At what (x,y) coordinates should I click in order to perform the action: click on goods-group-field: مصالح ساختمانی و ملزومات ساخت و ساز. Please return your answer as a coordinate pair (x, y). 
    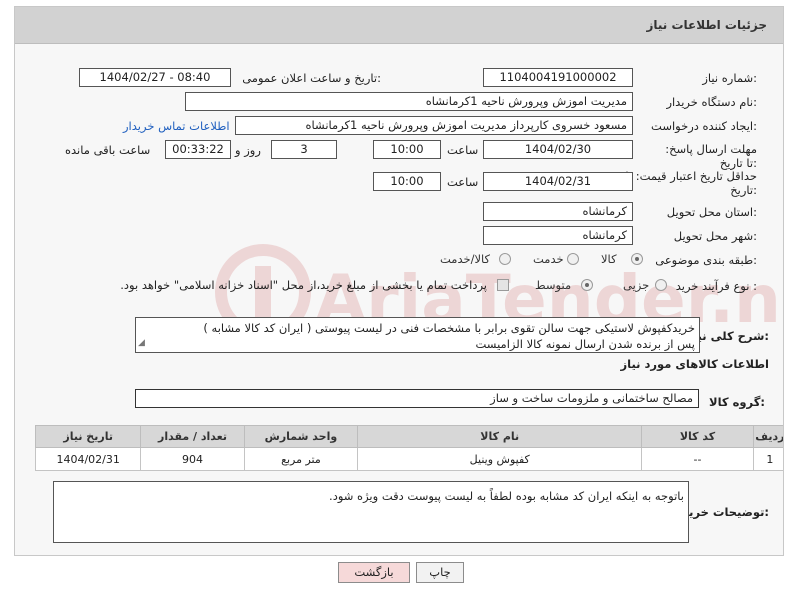
    Looking at the image, I should click on (417, 398).